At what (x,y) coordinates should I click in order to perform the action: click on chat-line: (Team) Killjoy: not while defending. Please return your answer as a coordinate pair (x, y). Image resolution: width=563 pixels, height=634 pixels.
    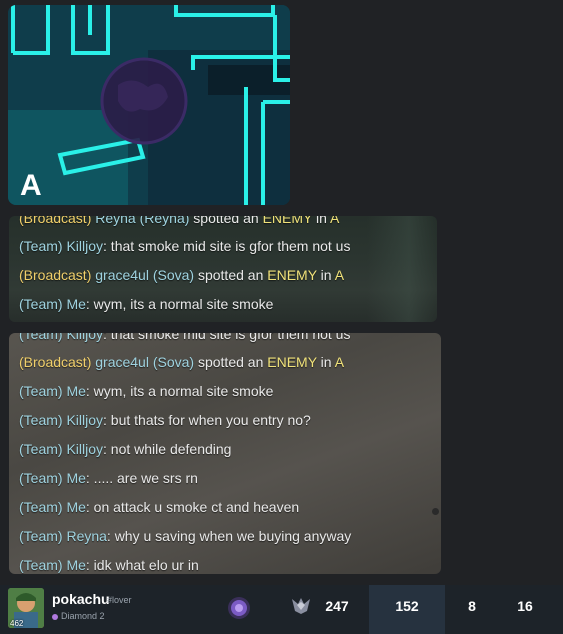
    Looking at the image, I should click on (125, 449).